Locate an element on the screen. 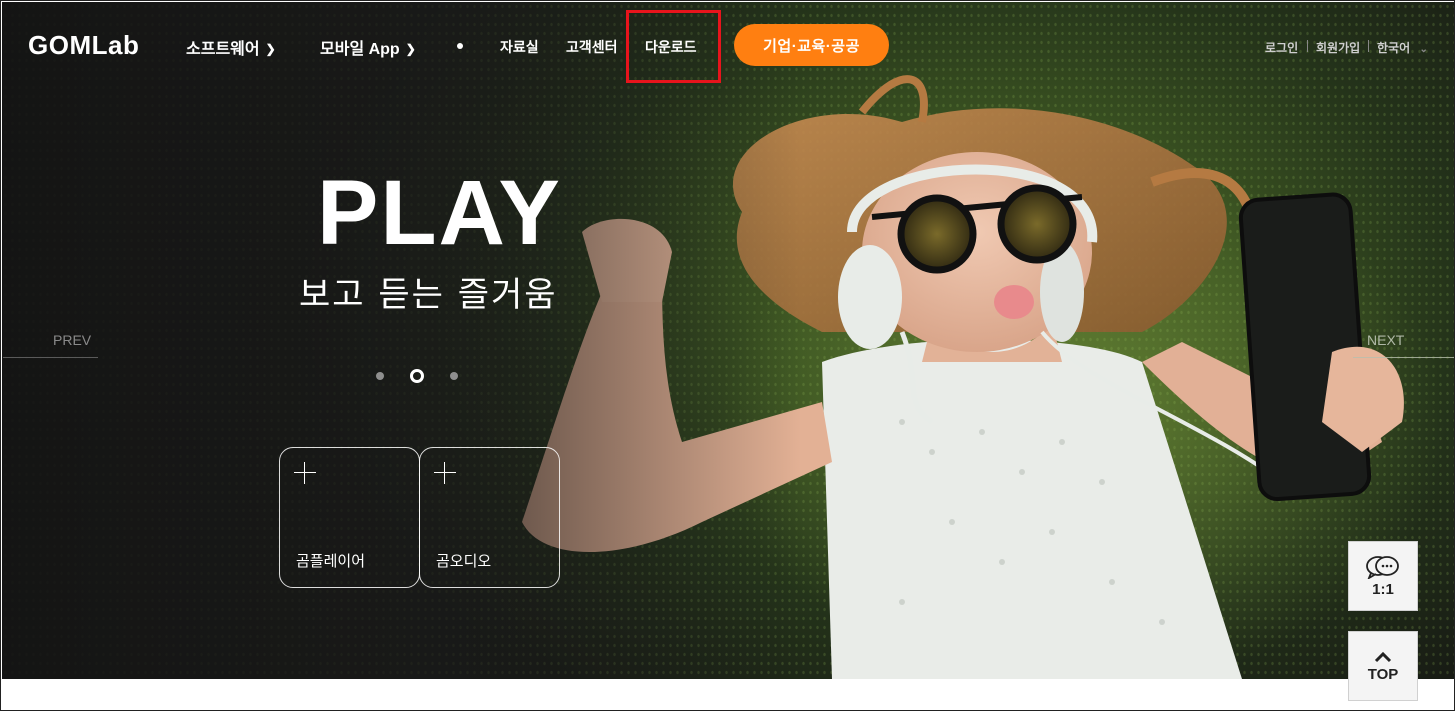 The height and width of the screenshot is (711, 1455). chat-label: 1:1 is located at coordinates (1383, 589).